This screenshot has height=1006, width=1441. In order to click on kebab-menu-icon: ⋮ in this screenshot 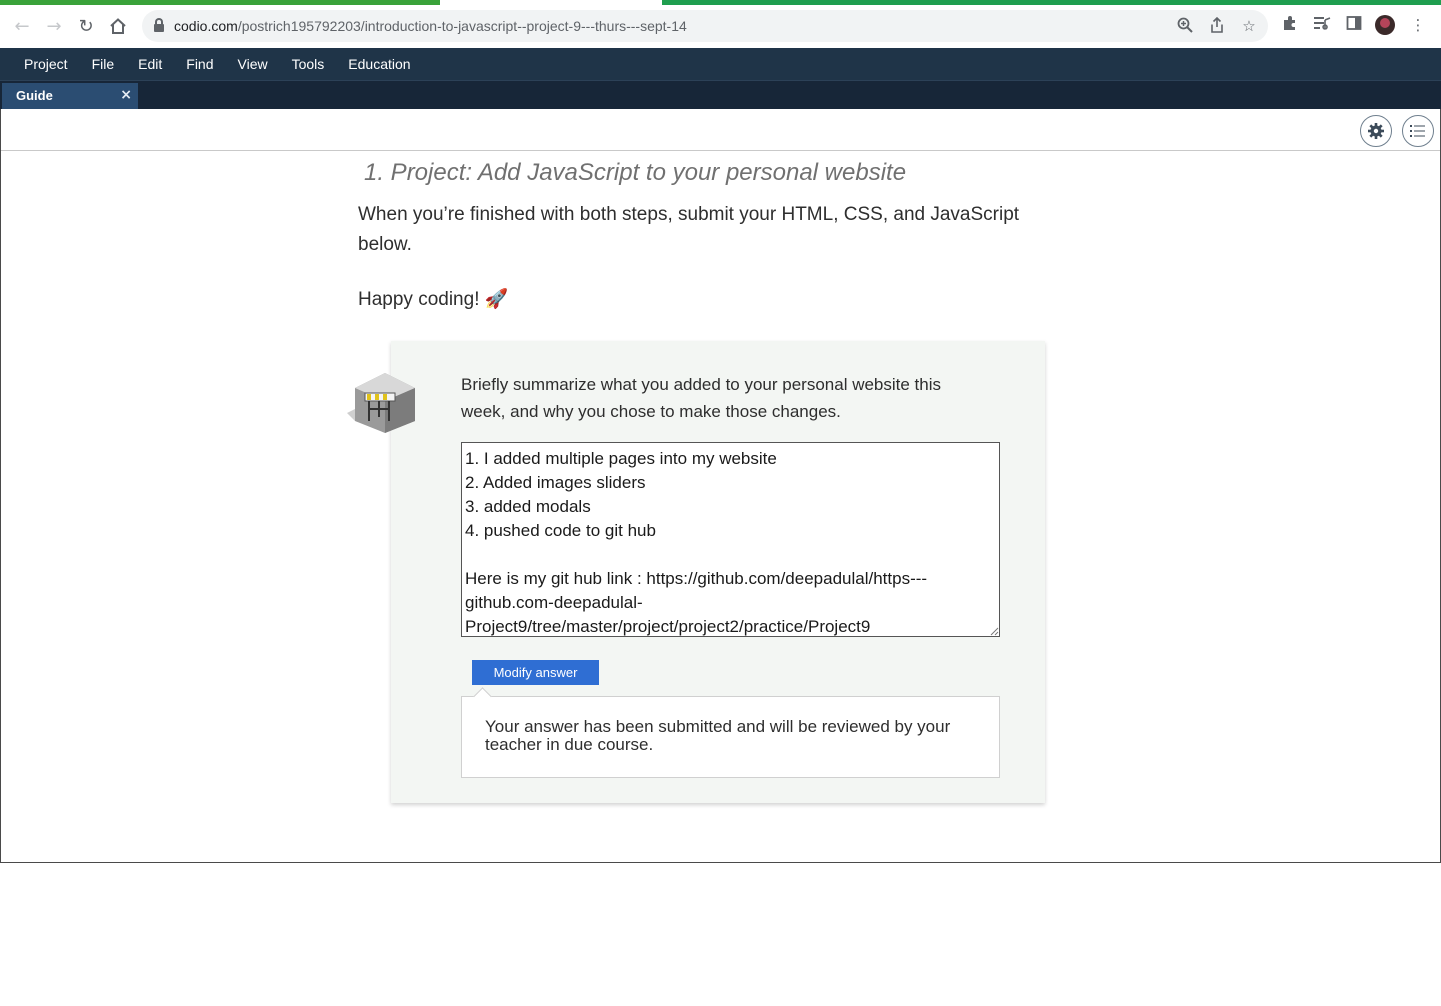, I will do `click(1418, 25)`.